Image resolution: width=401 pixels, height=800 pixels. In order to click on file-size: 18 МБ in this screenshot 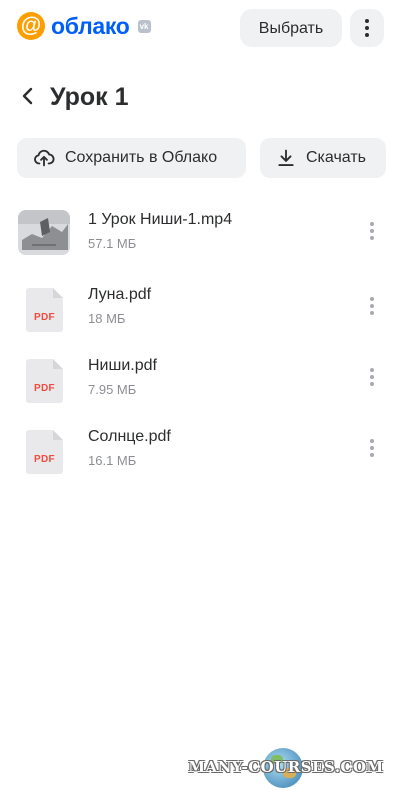, I will do `click(107, 318)`.